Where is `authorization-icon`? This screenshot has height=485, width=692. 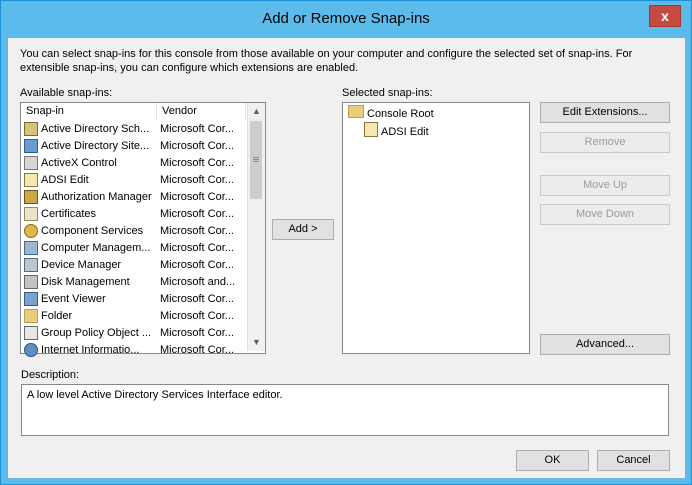 authorization-icon is located at coordinates (31, 197).